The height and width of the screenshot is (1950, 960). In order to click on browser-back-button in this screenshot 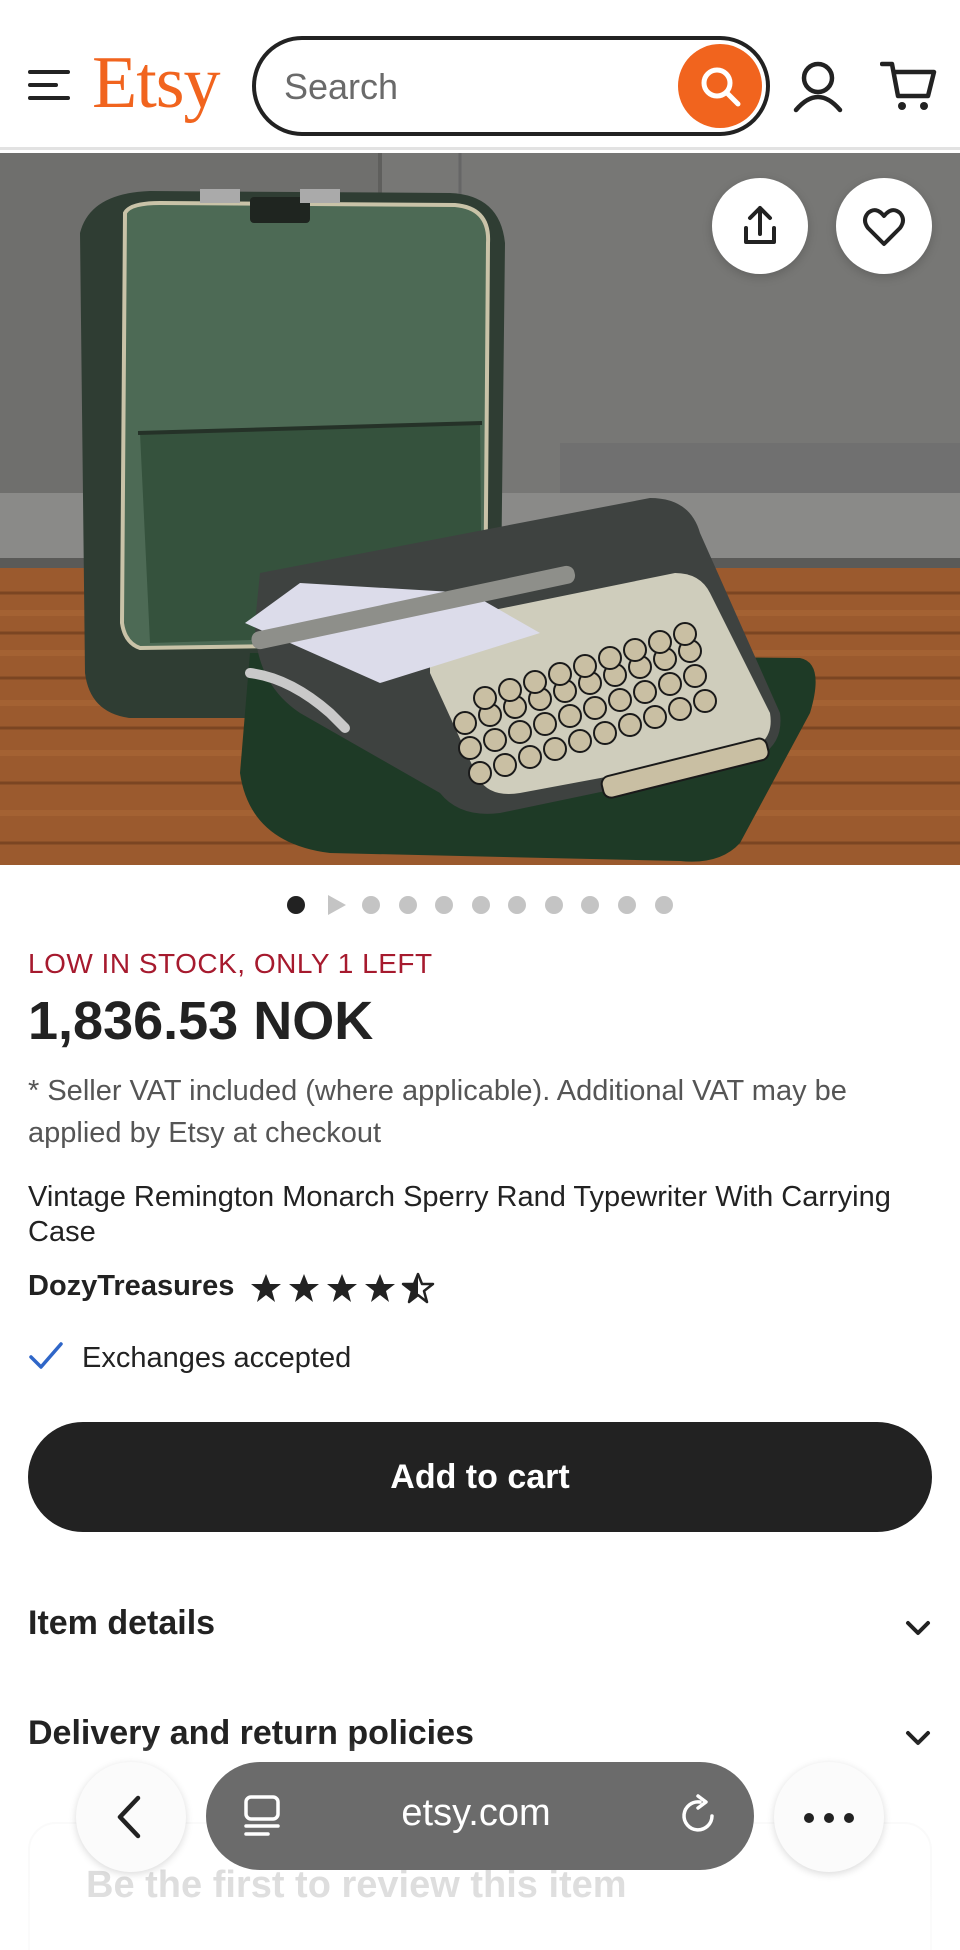, I will do `click(131, 1817)`.